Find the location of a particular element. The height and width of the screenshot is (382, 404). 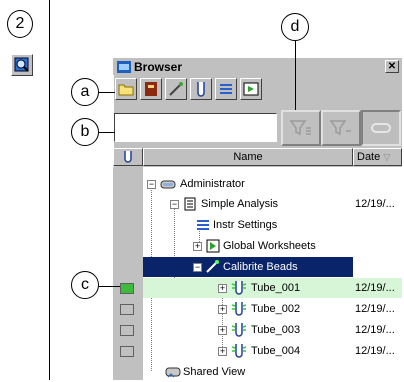

close-button: ✕ is located at coordinates (392, 66).